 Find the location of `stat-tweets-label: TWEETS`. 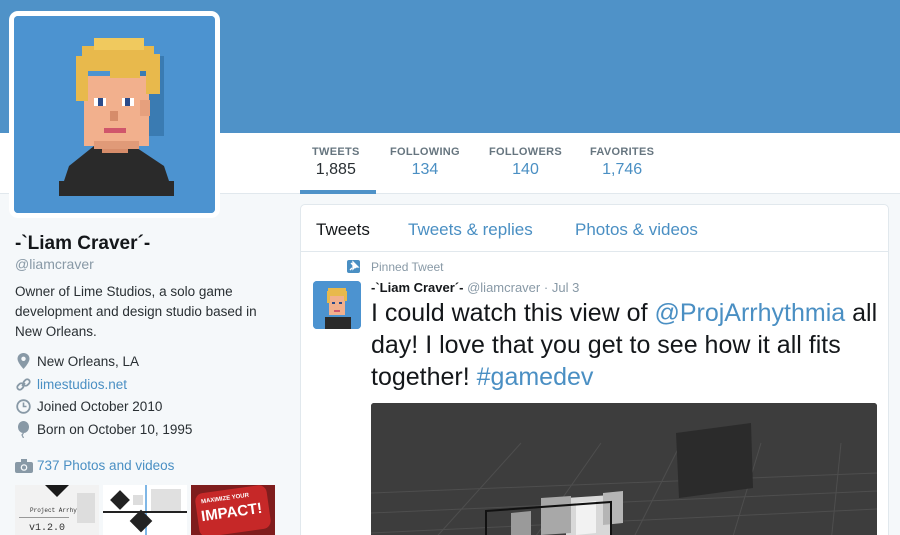

stat-tweets-label: TWEETS is located at coordinates (336, 152).